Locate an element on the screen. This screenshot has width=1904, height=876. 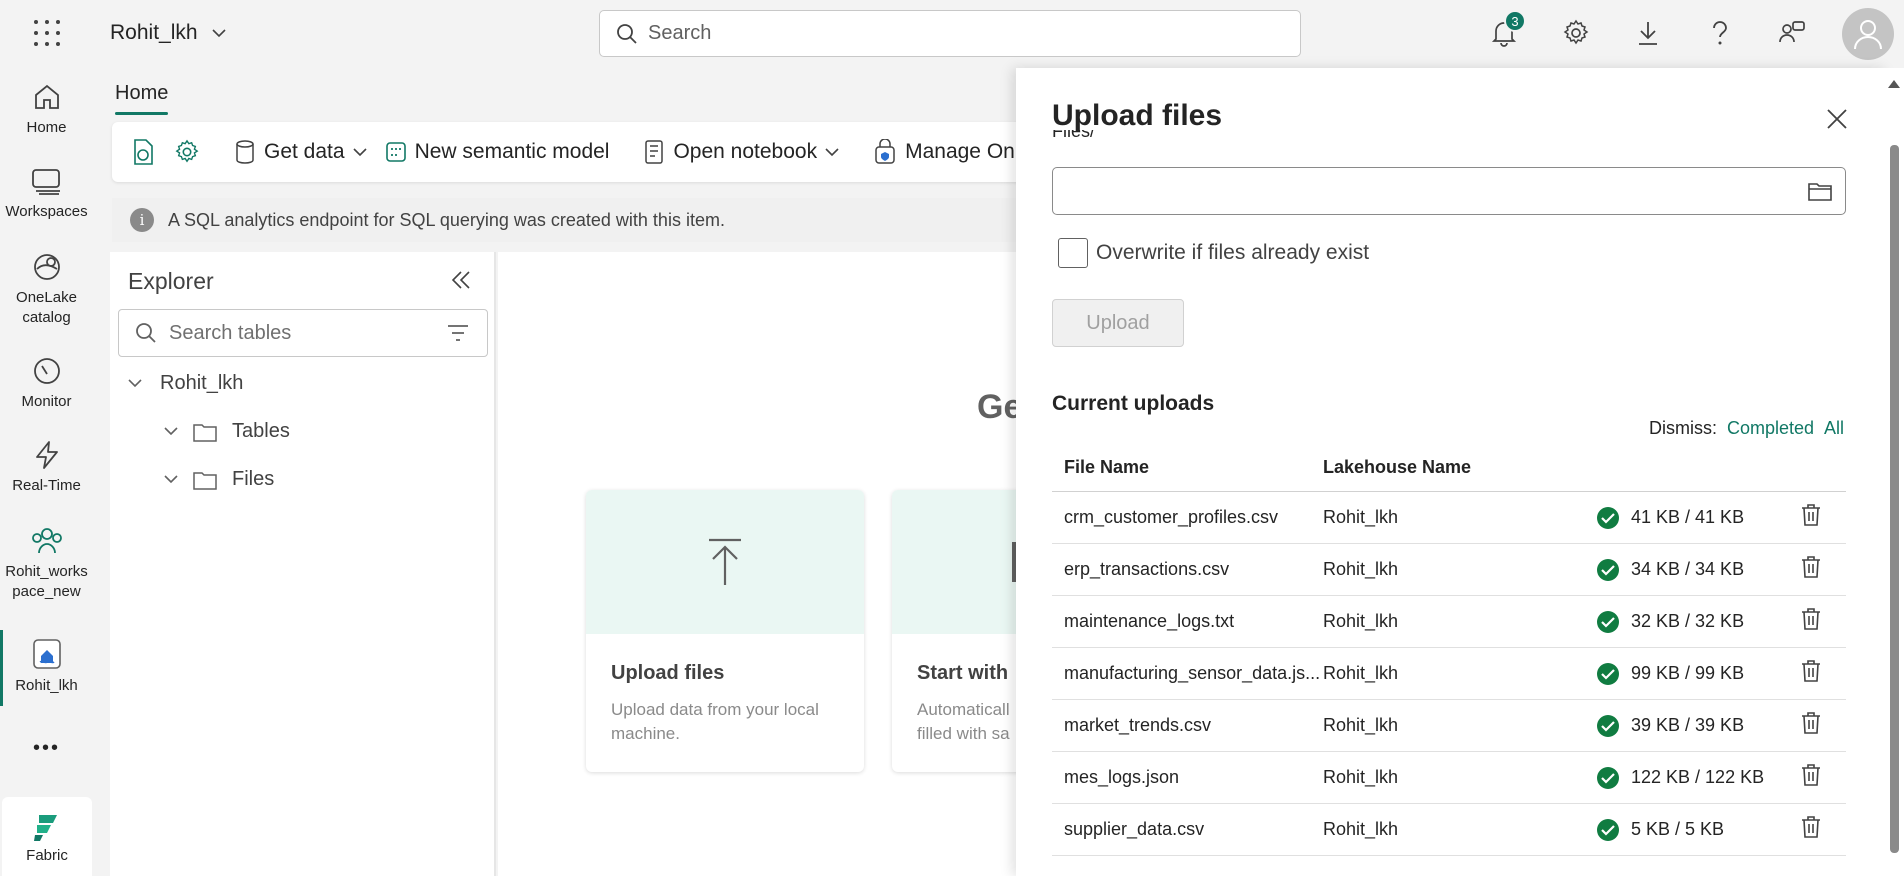
dismiss-all-link: All is located at coordinates (1834, 428).